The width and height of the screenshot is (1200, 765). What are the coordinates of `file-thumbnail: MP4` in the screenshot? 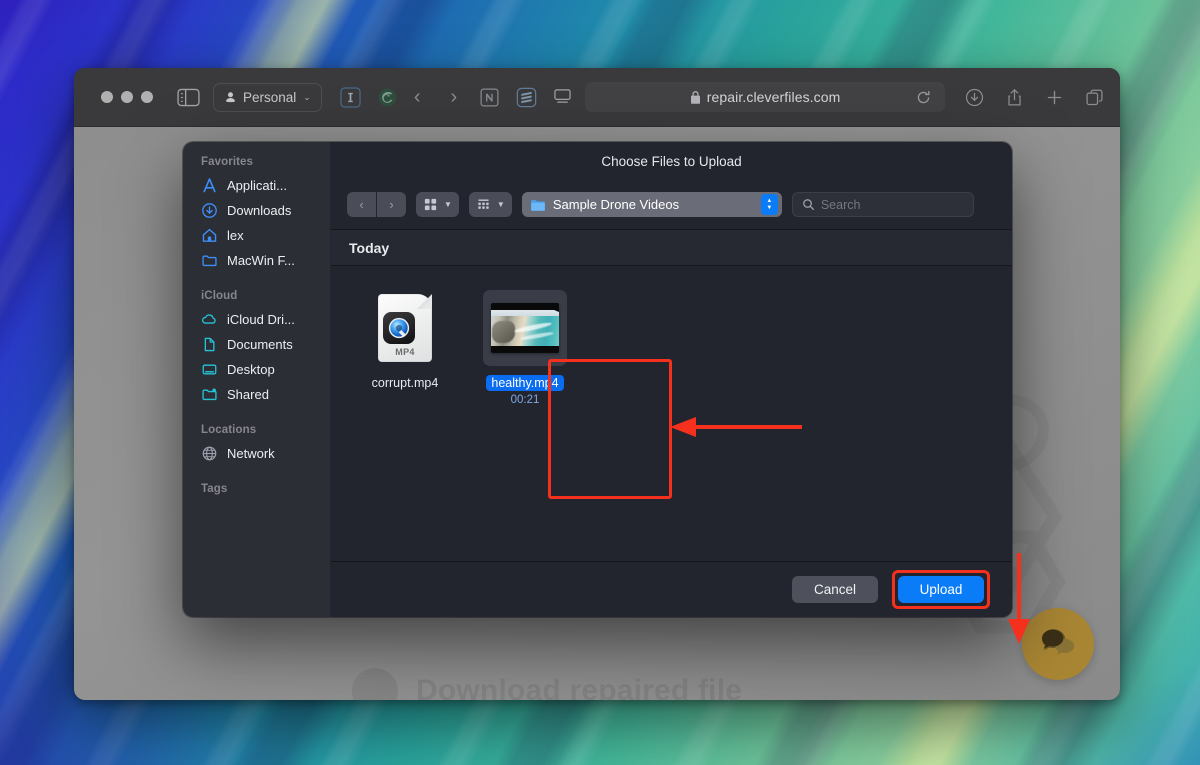 It's located at (405, 328).